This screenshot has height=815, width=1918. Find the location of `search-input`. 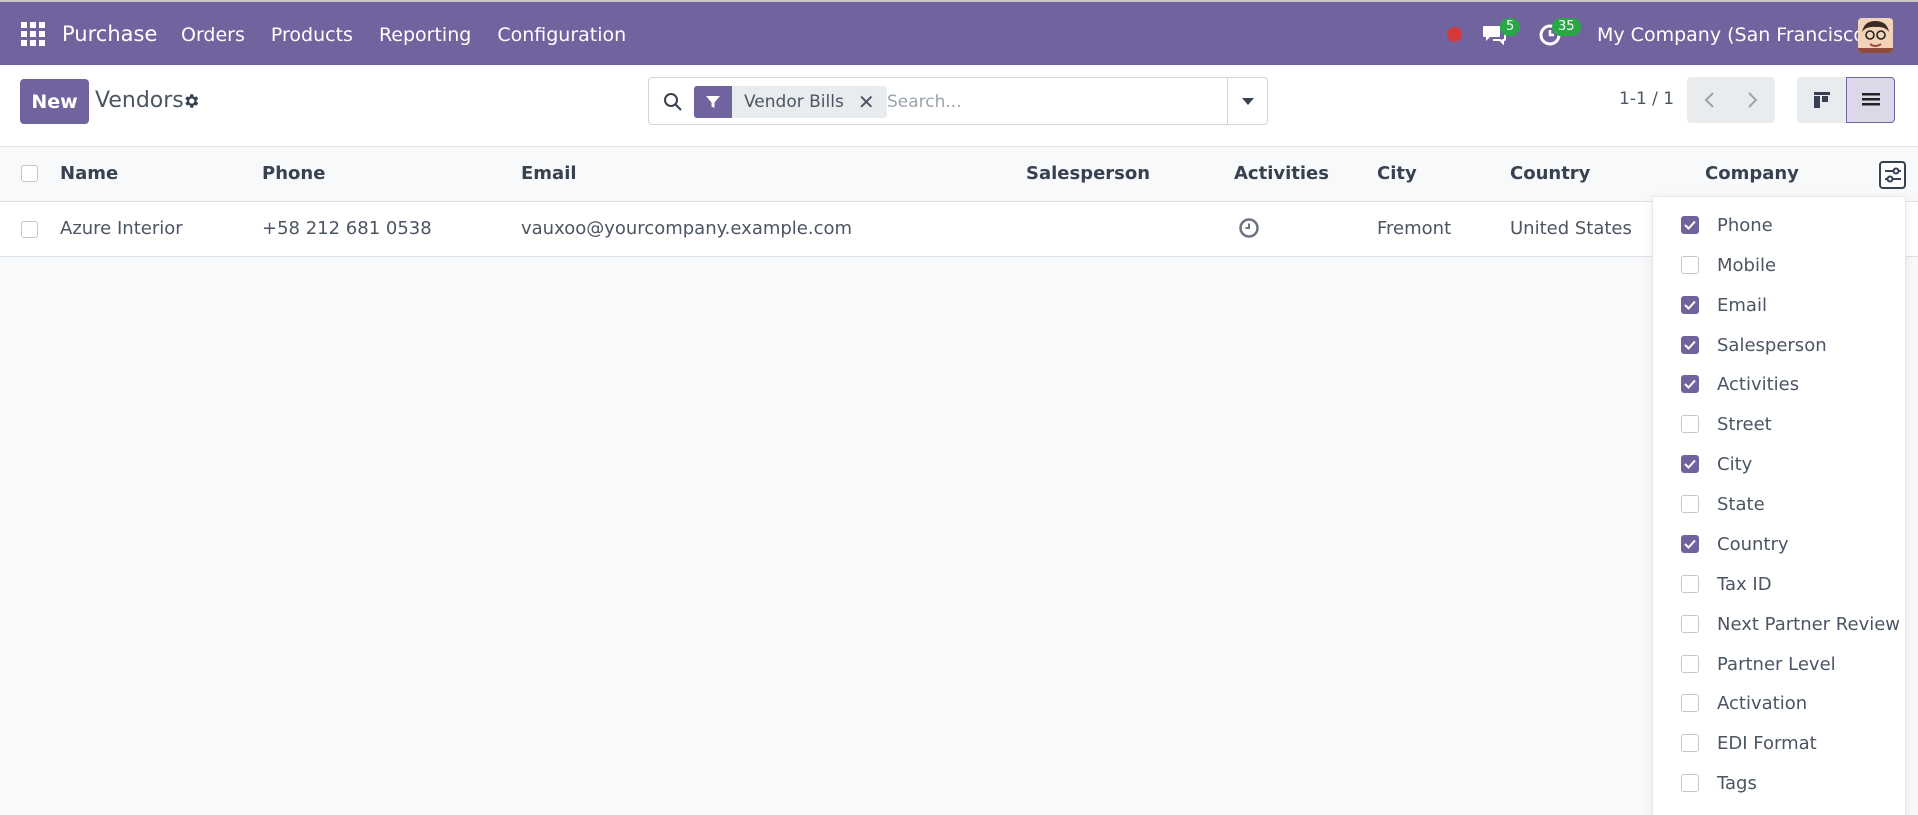

search-input is located at coordinates (1052, 102).